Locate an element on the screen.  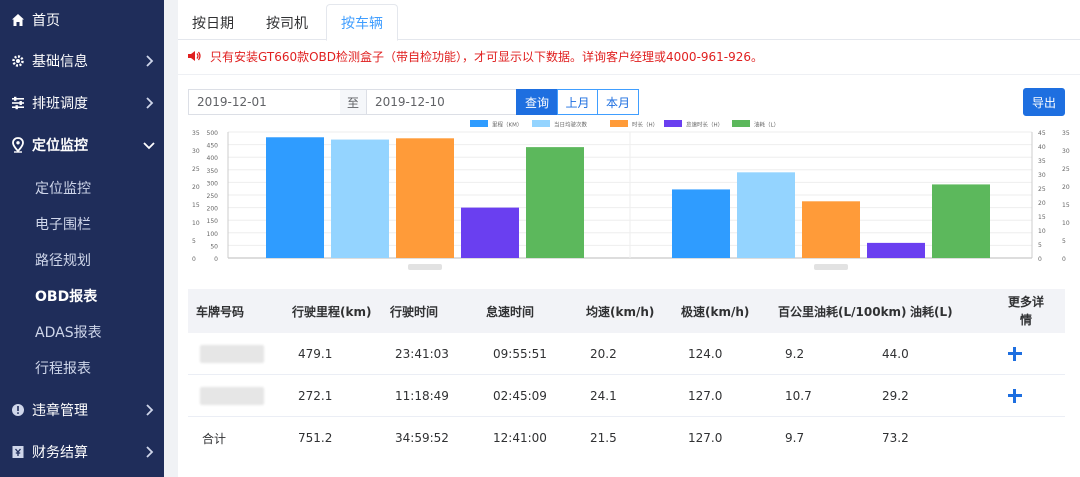
home-icon is located at coordinates (18, 20).